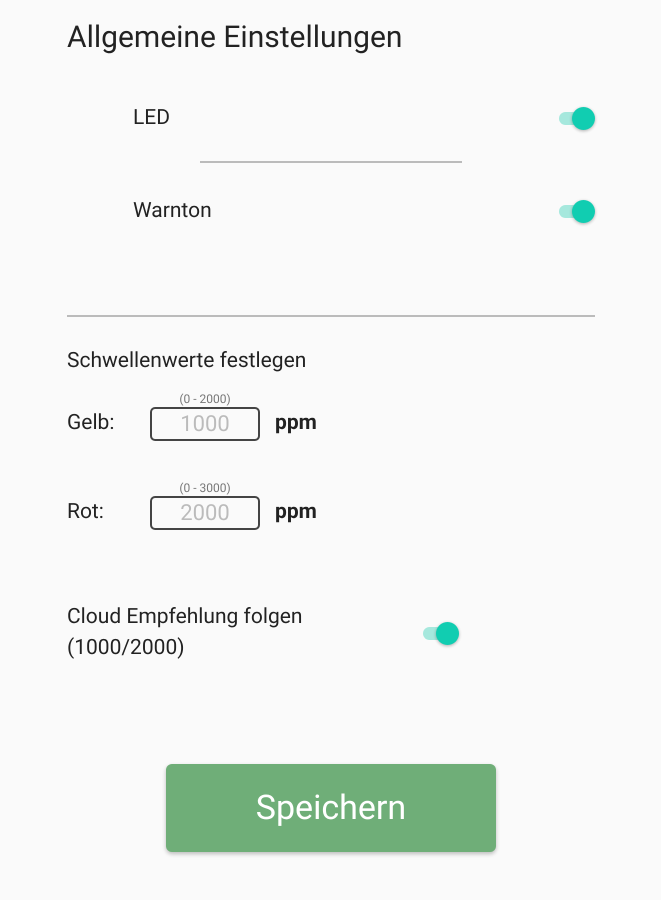  Describe the element at coordinates (205, 513) in the screenshot. I see `number-input: 2000` at that location.